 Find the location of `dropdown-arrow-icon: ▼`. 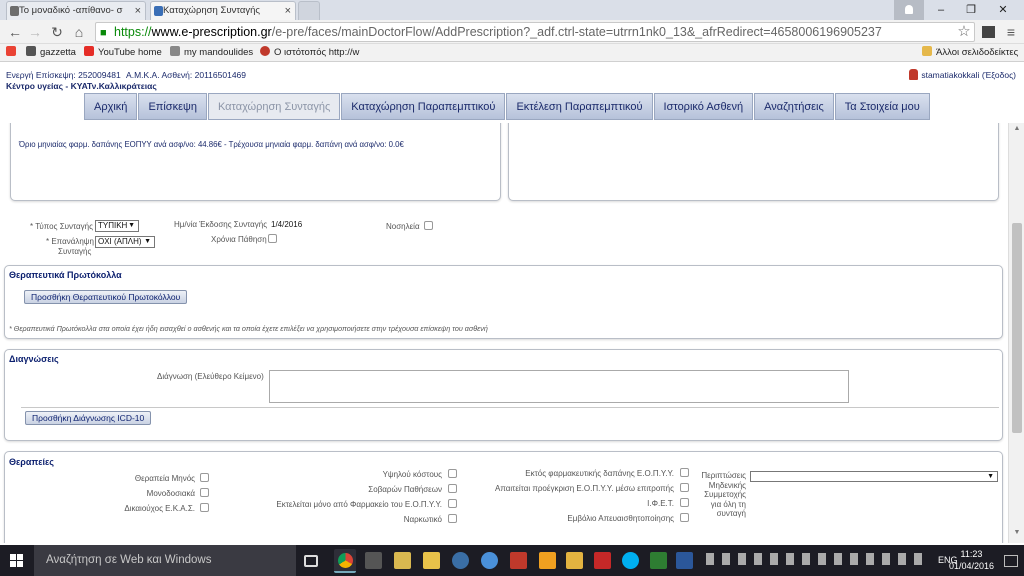

dropdown-arrow-icon: ▼ is located at coordinates (990, 476).